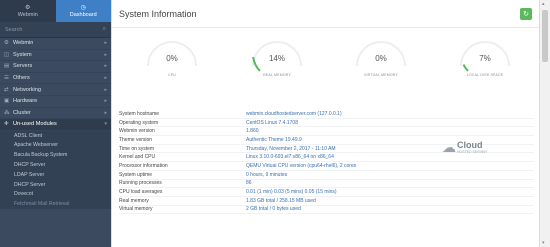  What do you see at coordinates (273, 209) in the screenshot?
I see `info-value: 2 GB total / 0 bytes used` at bounding box center [273, 209].